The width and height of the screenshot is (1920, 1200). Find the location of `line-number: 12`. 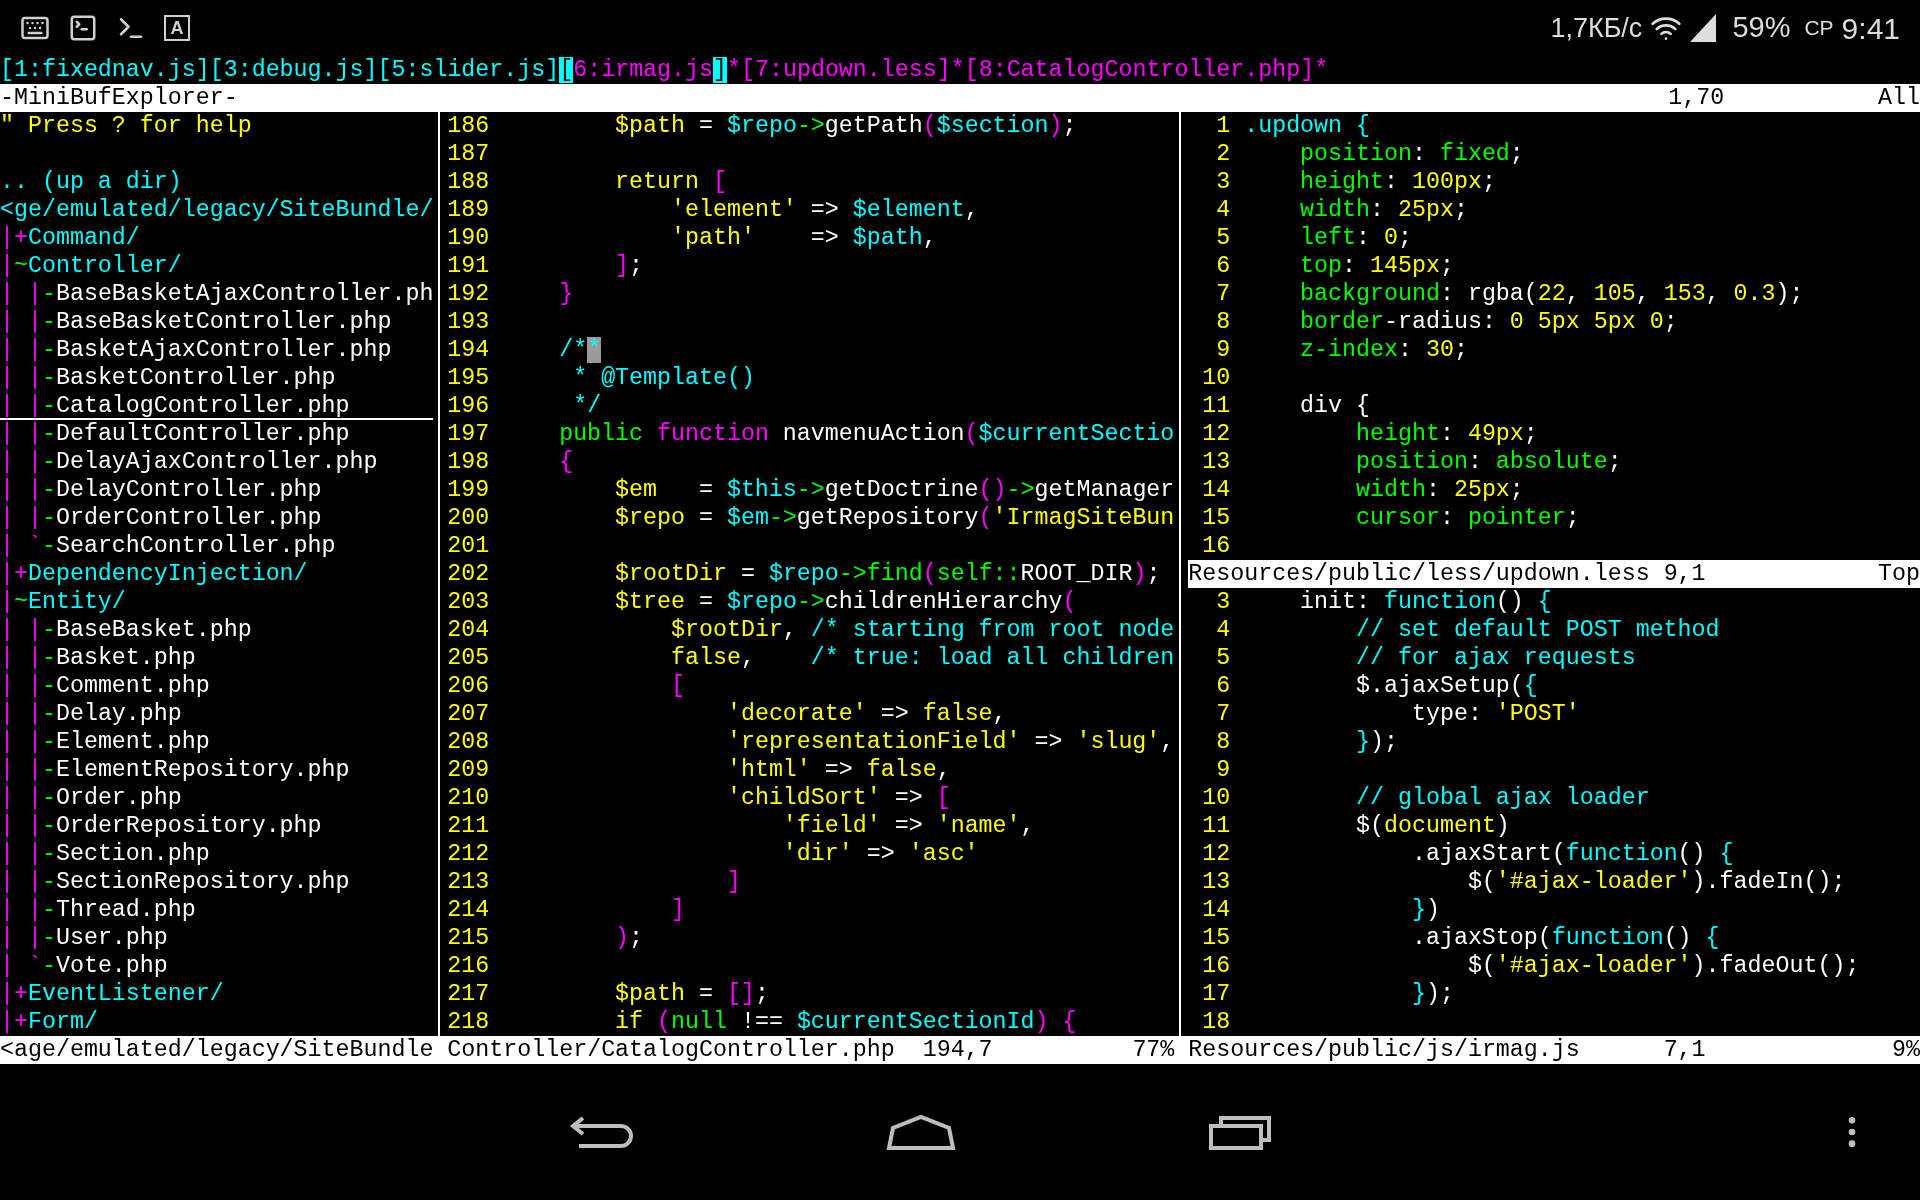

line-number: 12 is located at coordinates (1216, 434).